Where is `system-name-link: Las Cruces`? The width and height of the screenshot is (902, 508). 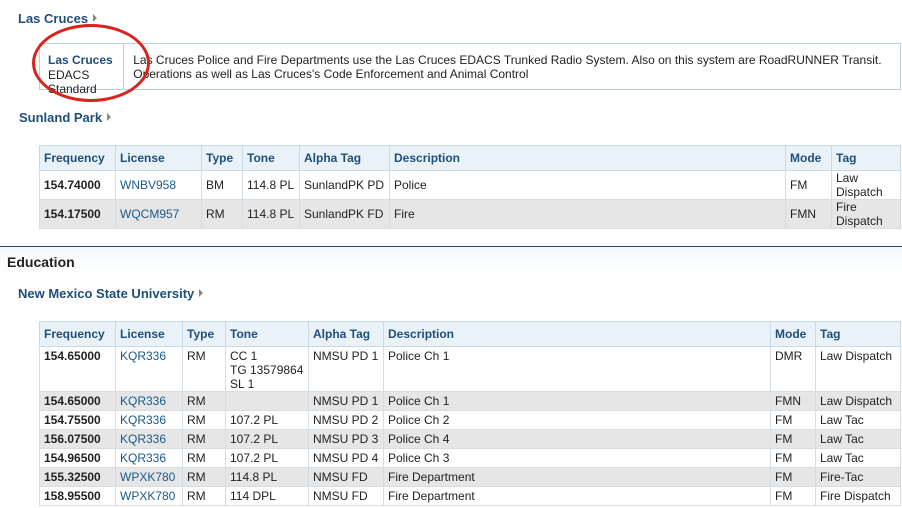 system-name-link: Las Cruces is located at coordinates (85, 60).